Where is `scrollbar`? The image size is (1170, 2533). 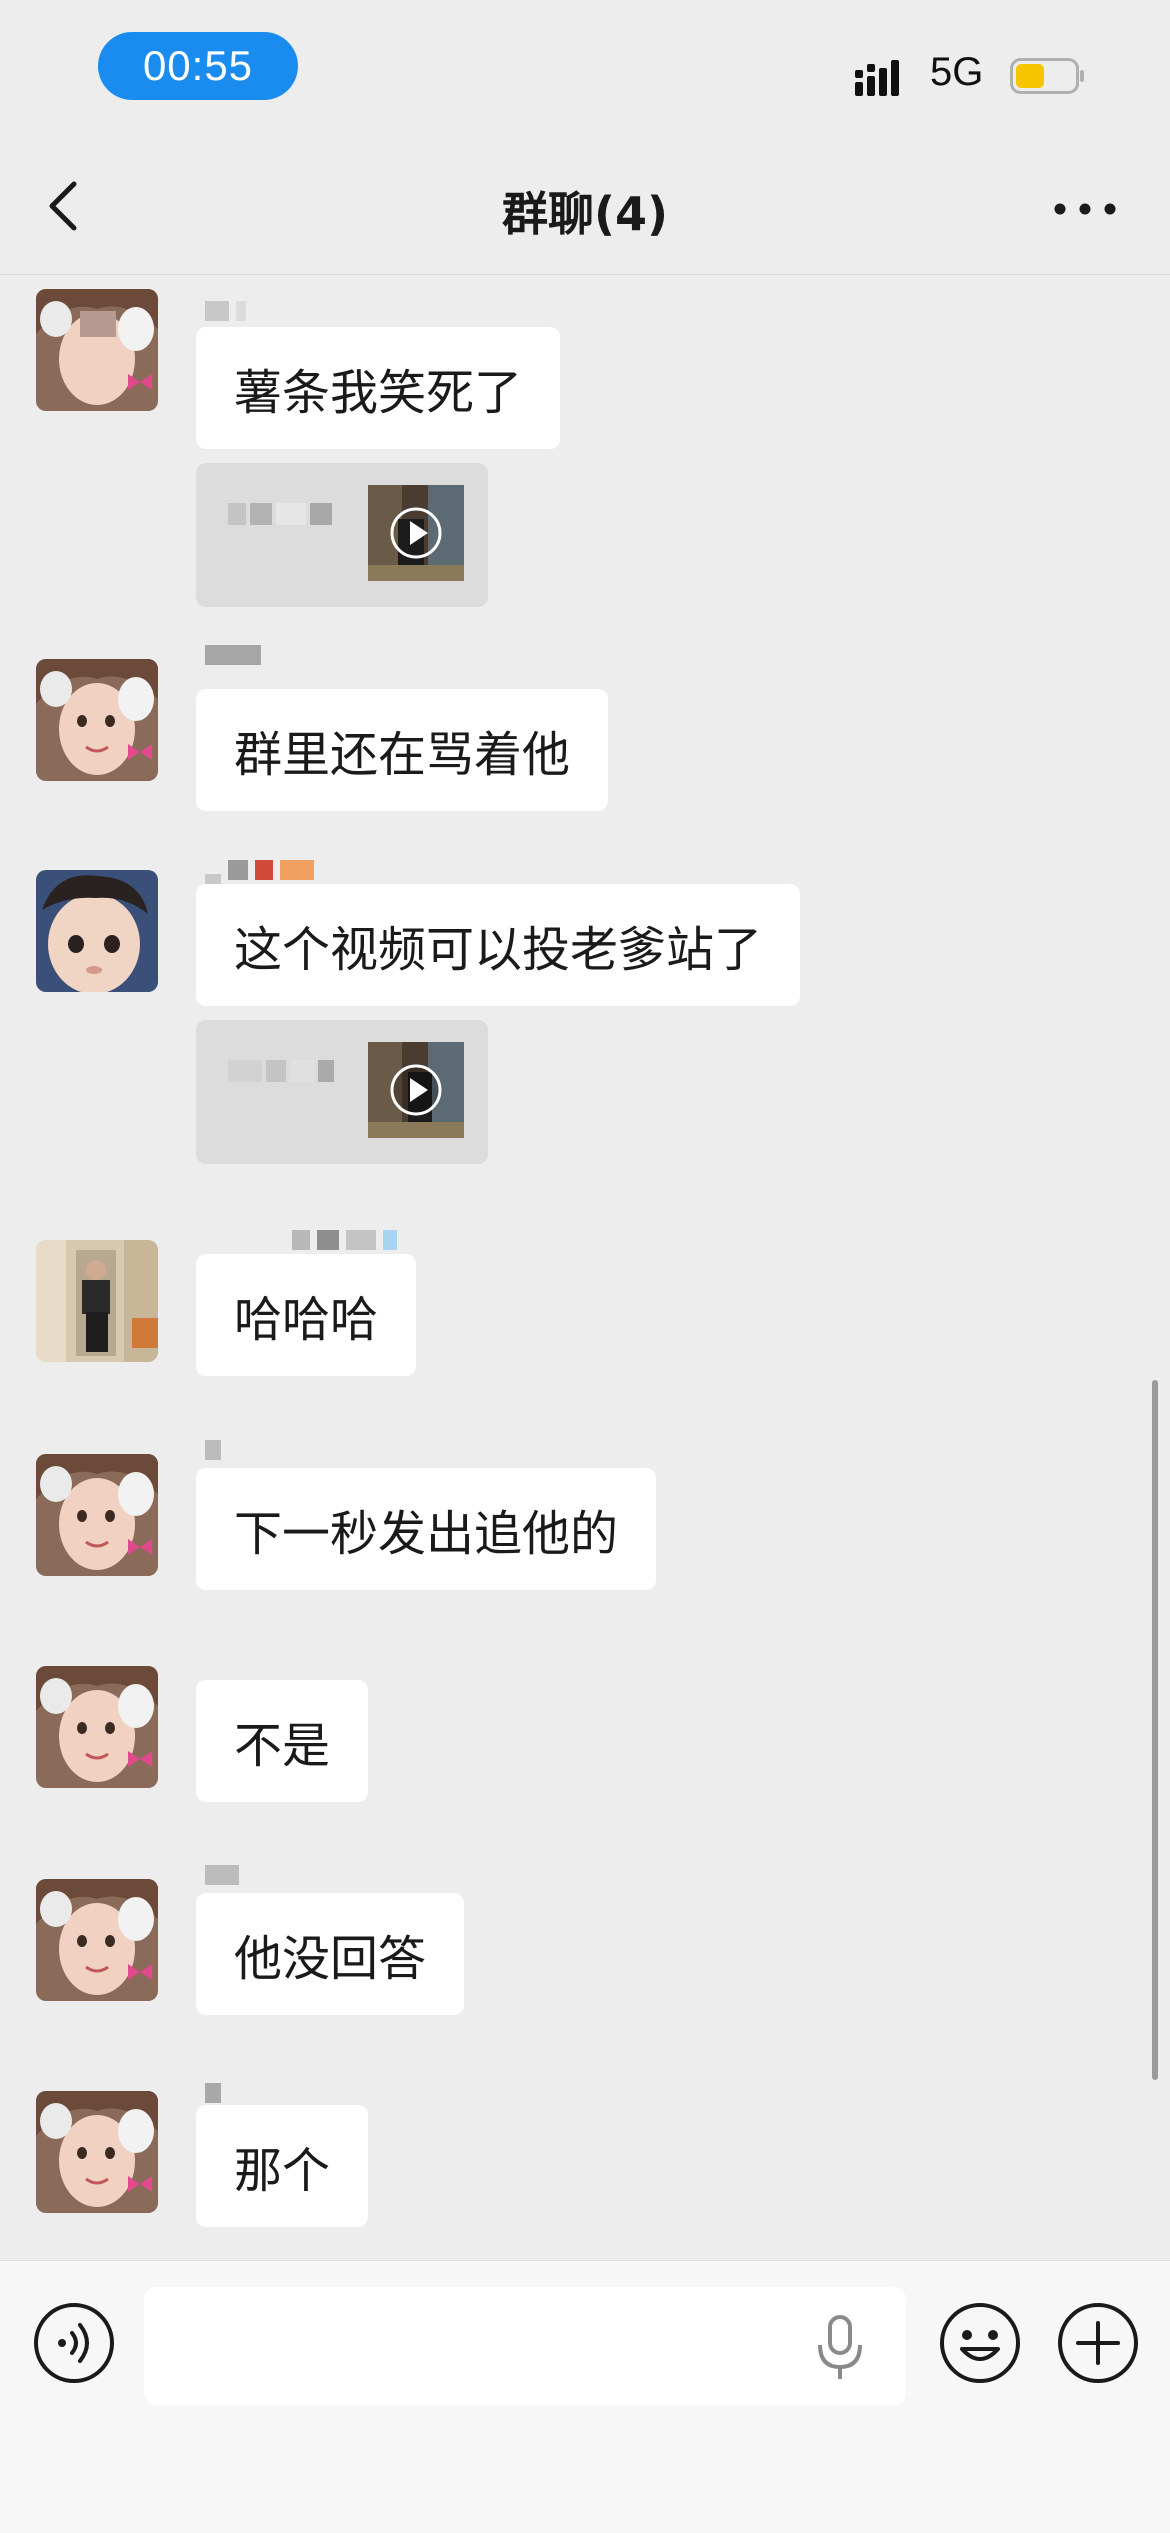 scrollbar is located at coordinates (1155, 1730).